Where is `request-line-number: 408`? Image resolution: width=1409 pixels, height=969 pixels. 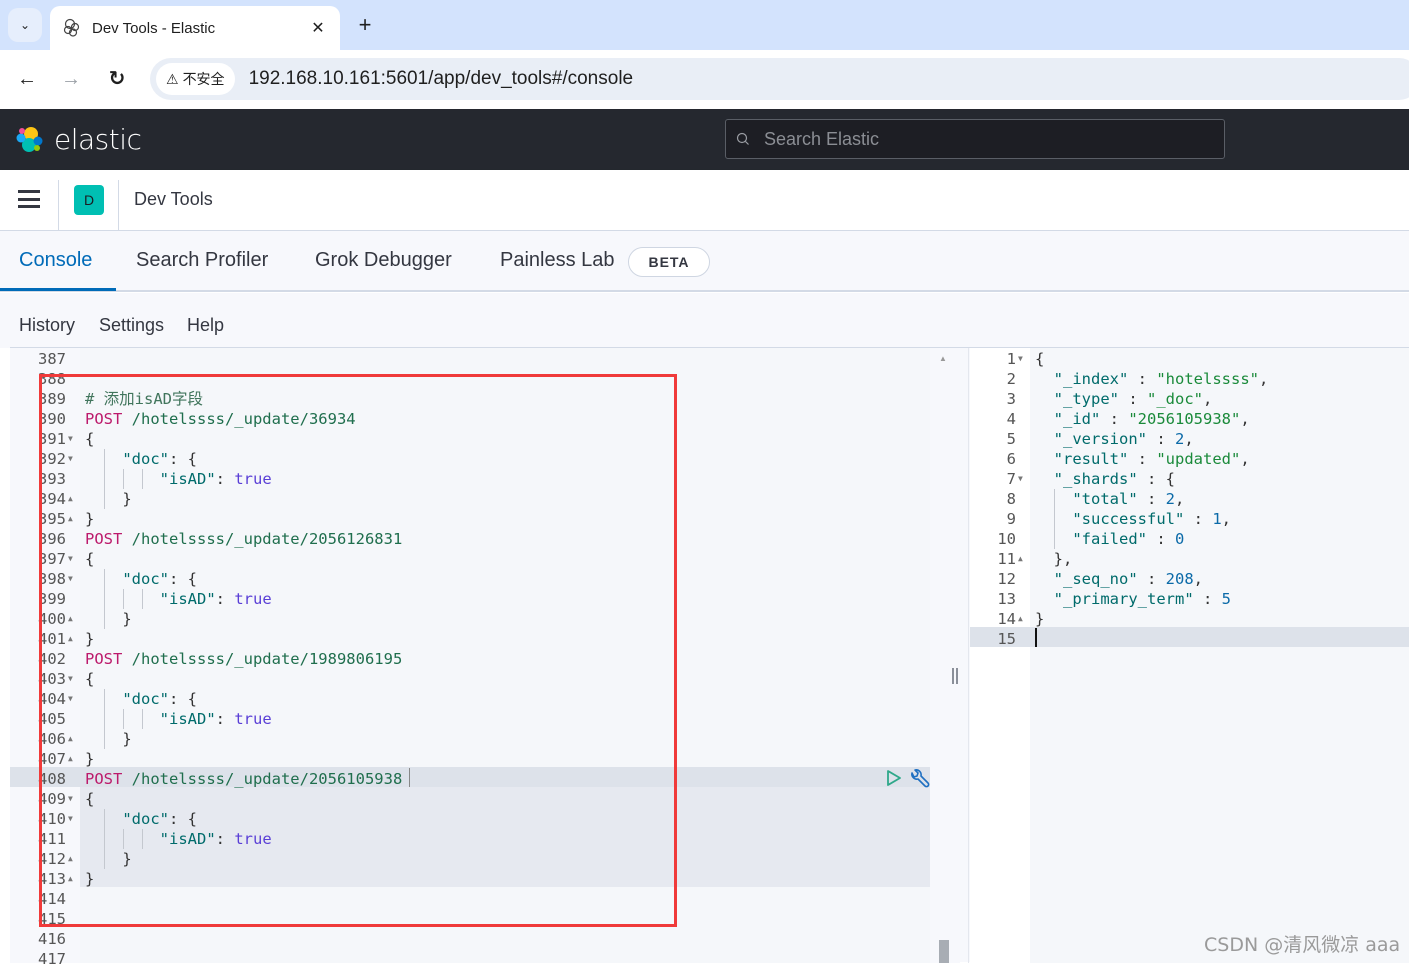
request-line-number: 408 is located at coordinates (52, 779).